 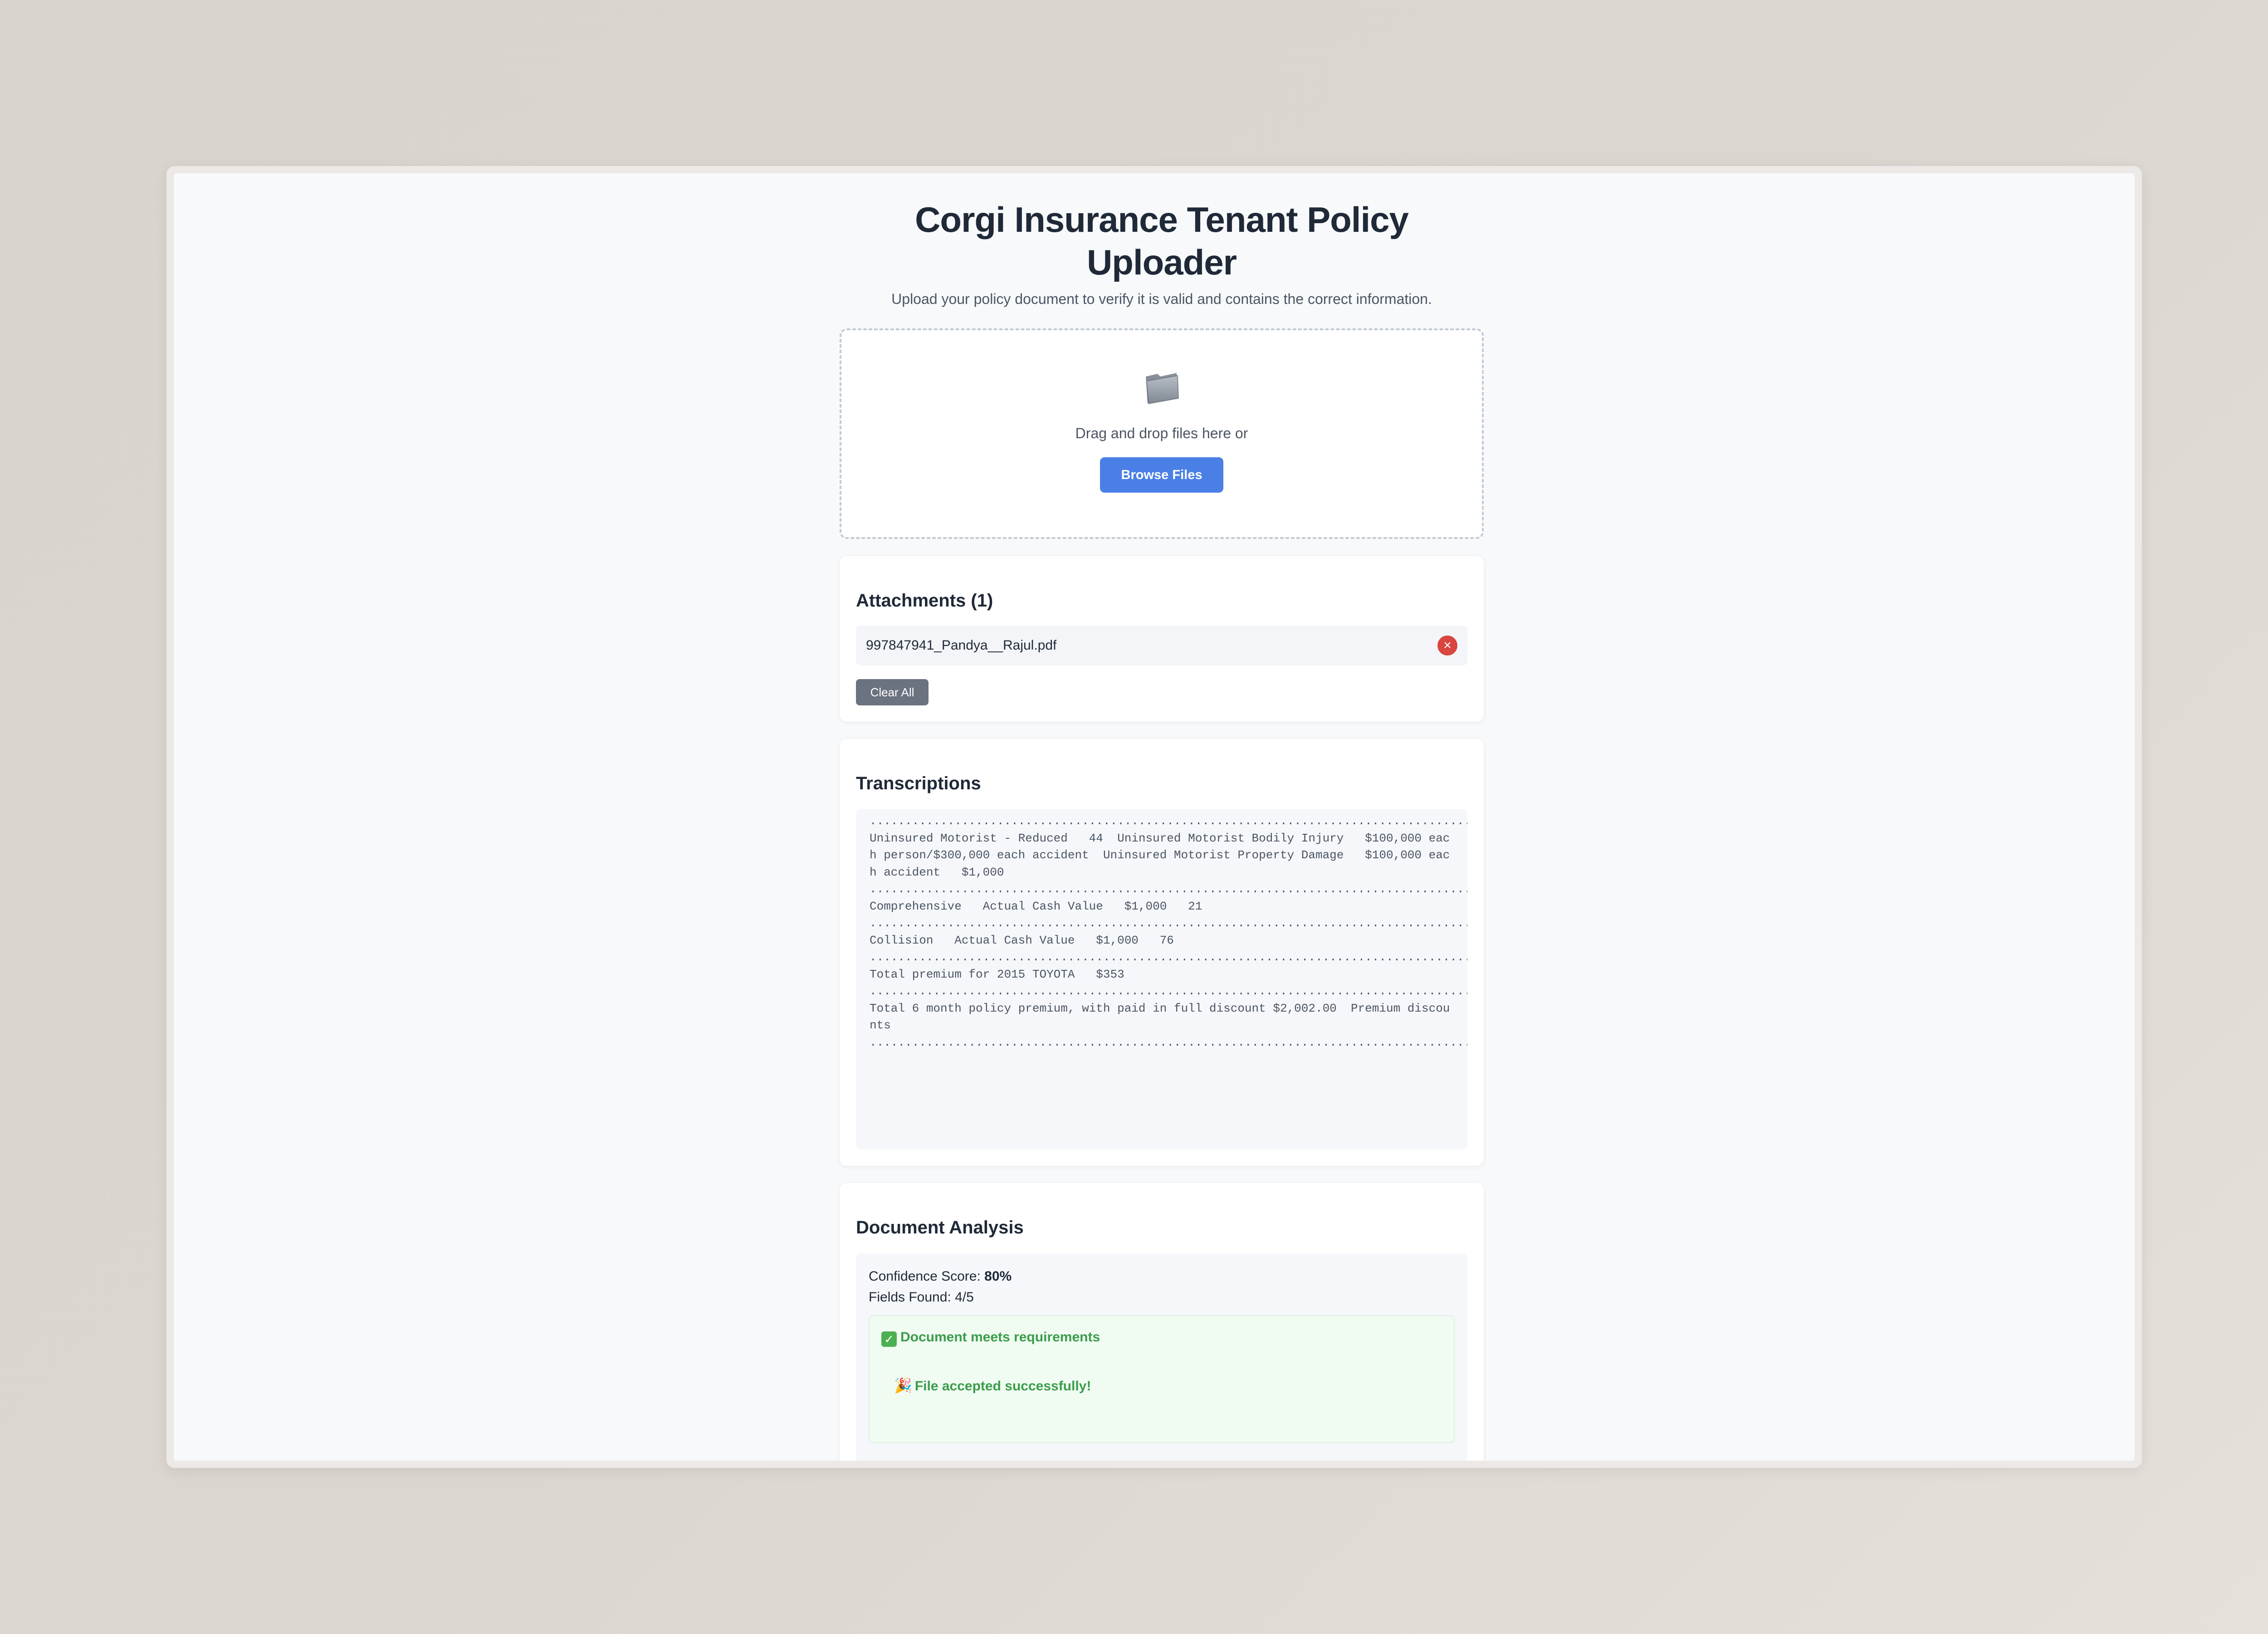 What do you see at coordinates (1447, 646) in the screenshot?
I see `remove-file-icon: ×` at bounding box center [1447, 646].